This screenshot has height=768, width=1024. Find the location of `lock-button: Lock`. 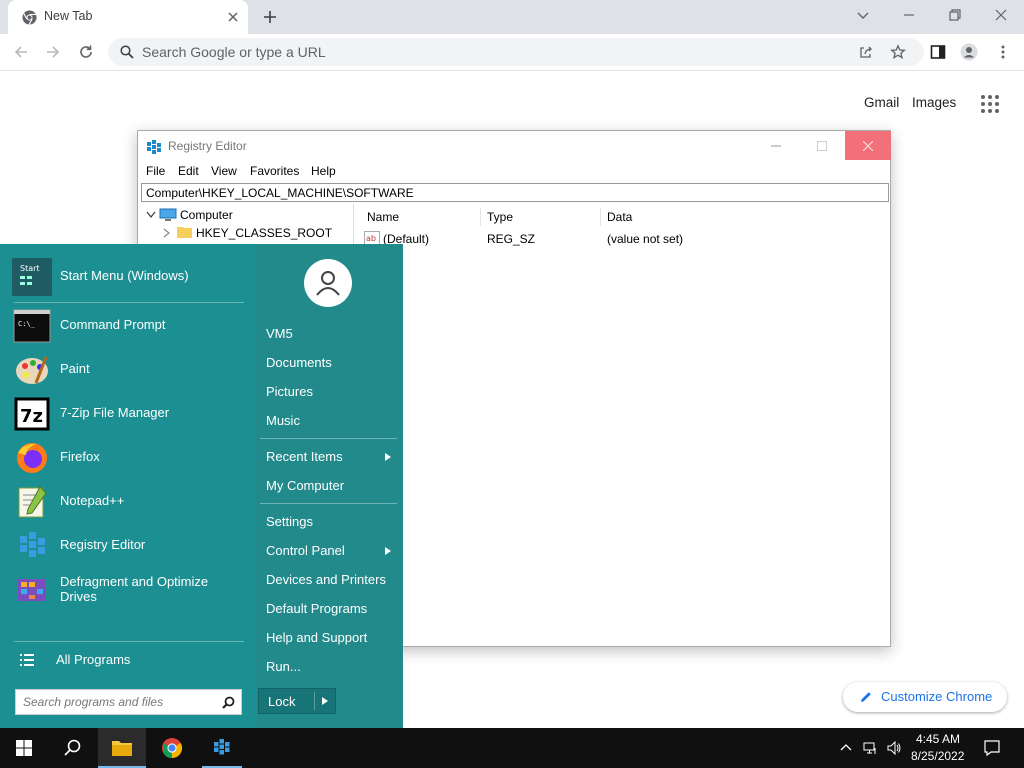

lock-button: Lock is located at coordinates (297, 701).